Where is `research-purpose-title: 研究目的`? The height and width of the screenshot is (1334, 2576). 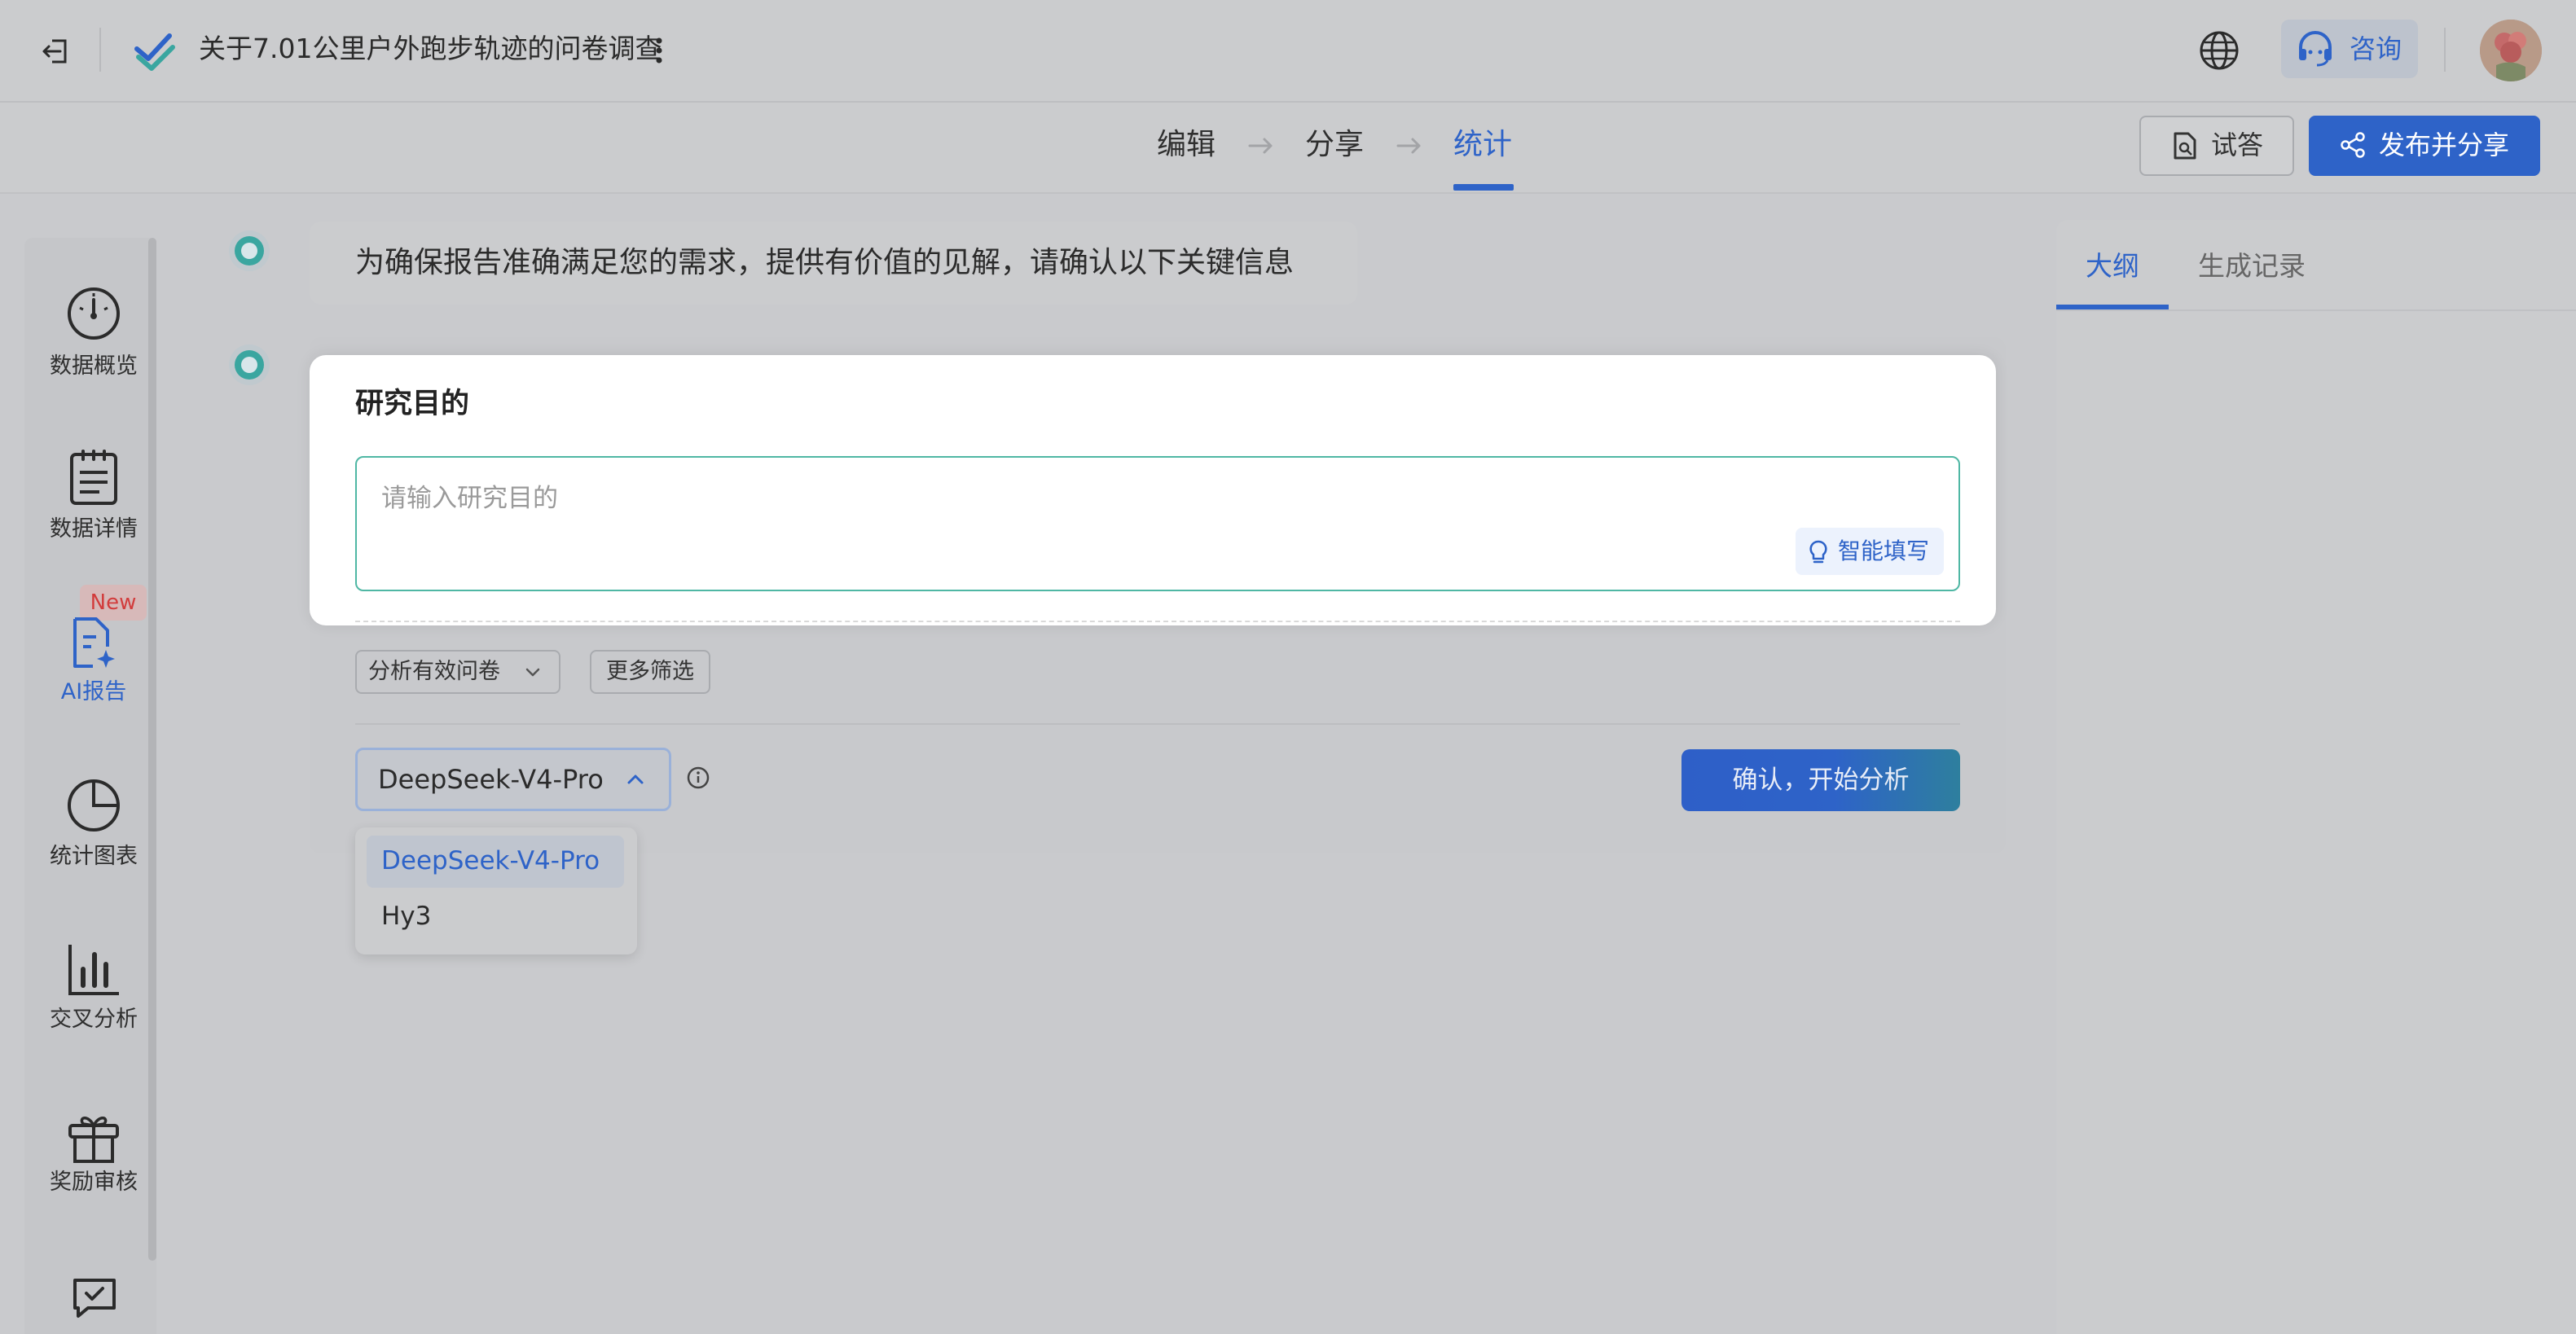 research-purpose-title: 研究目的 is located at coordinates (412, 404).